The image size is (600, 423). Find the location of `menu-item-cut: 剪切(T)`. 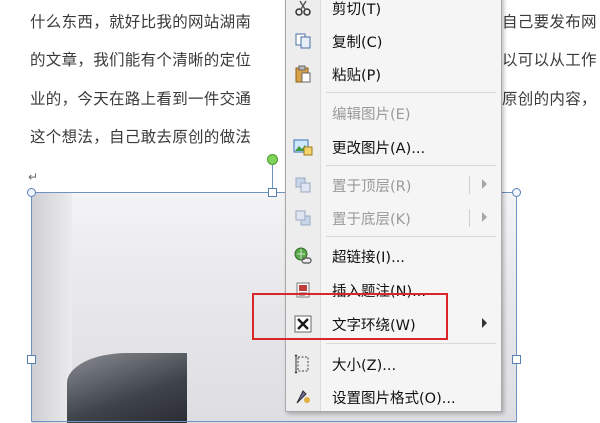

menu-item-cut: 剪切(T) is located at coordinates (393, 11).